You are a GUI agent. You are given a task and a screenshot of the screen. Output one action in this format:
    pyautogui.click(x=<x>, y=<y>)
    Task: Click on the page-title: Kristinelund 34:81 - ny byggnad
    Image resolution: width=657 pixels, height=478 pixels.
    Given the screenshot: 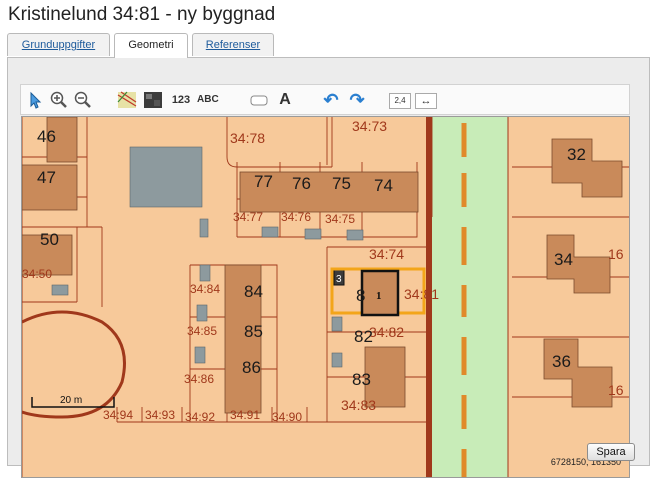 What is the action you would take?
    pyautogui.click(x=142, y=14)
    